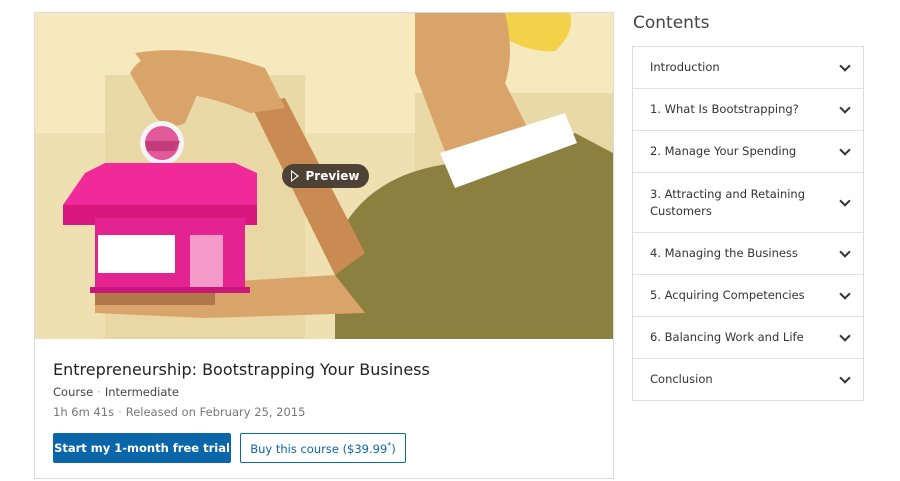 The width and height of the screenshot is (900, 481). What do you see at coordinates (748, 68) in the screenshot?
I see `contents-item: Introduction` at bounding box center [748, 68].